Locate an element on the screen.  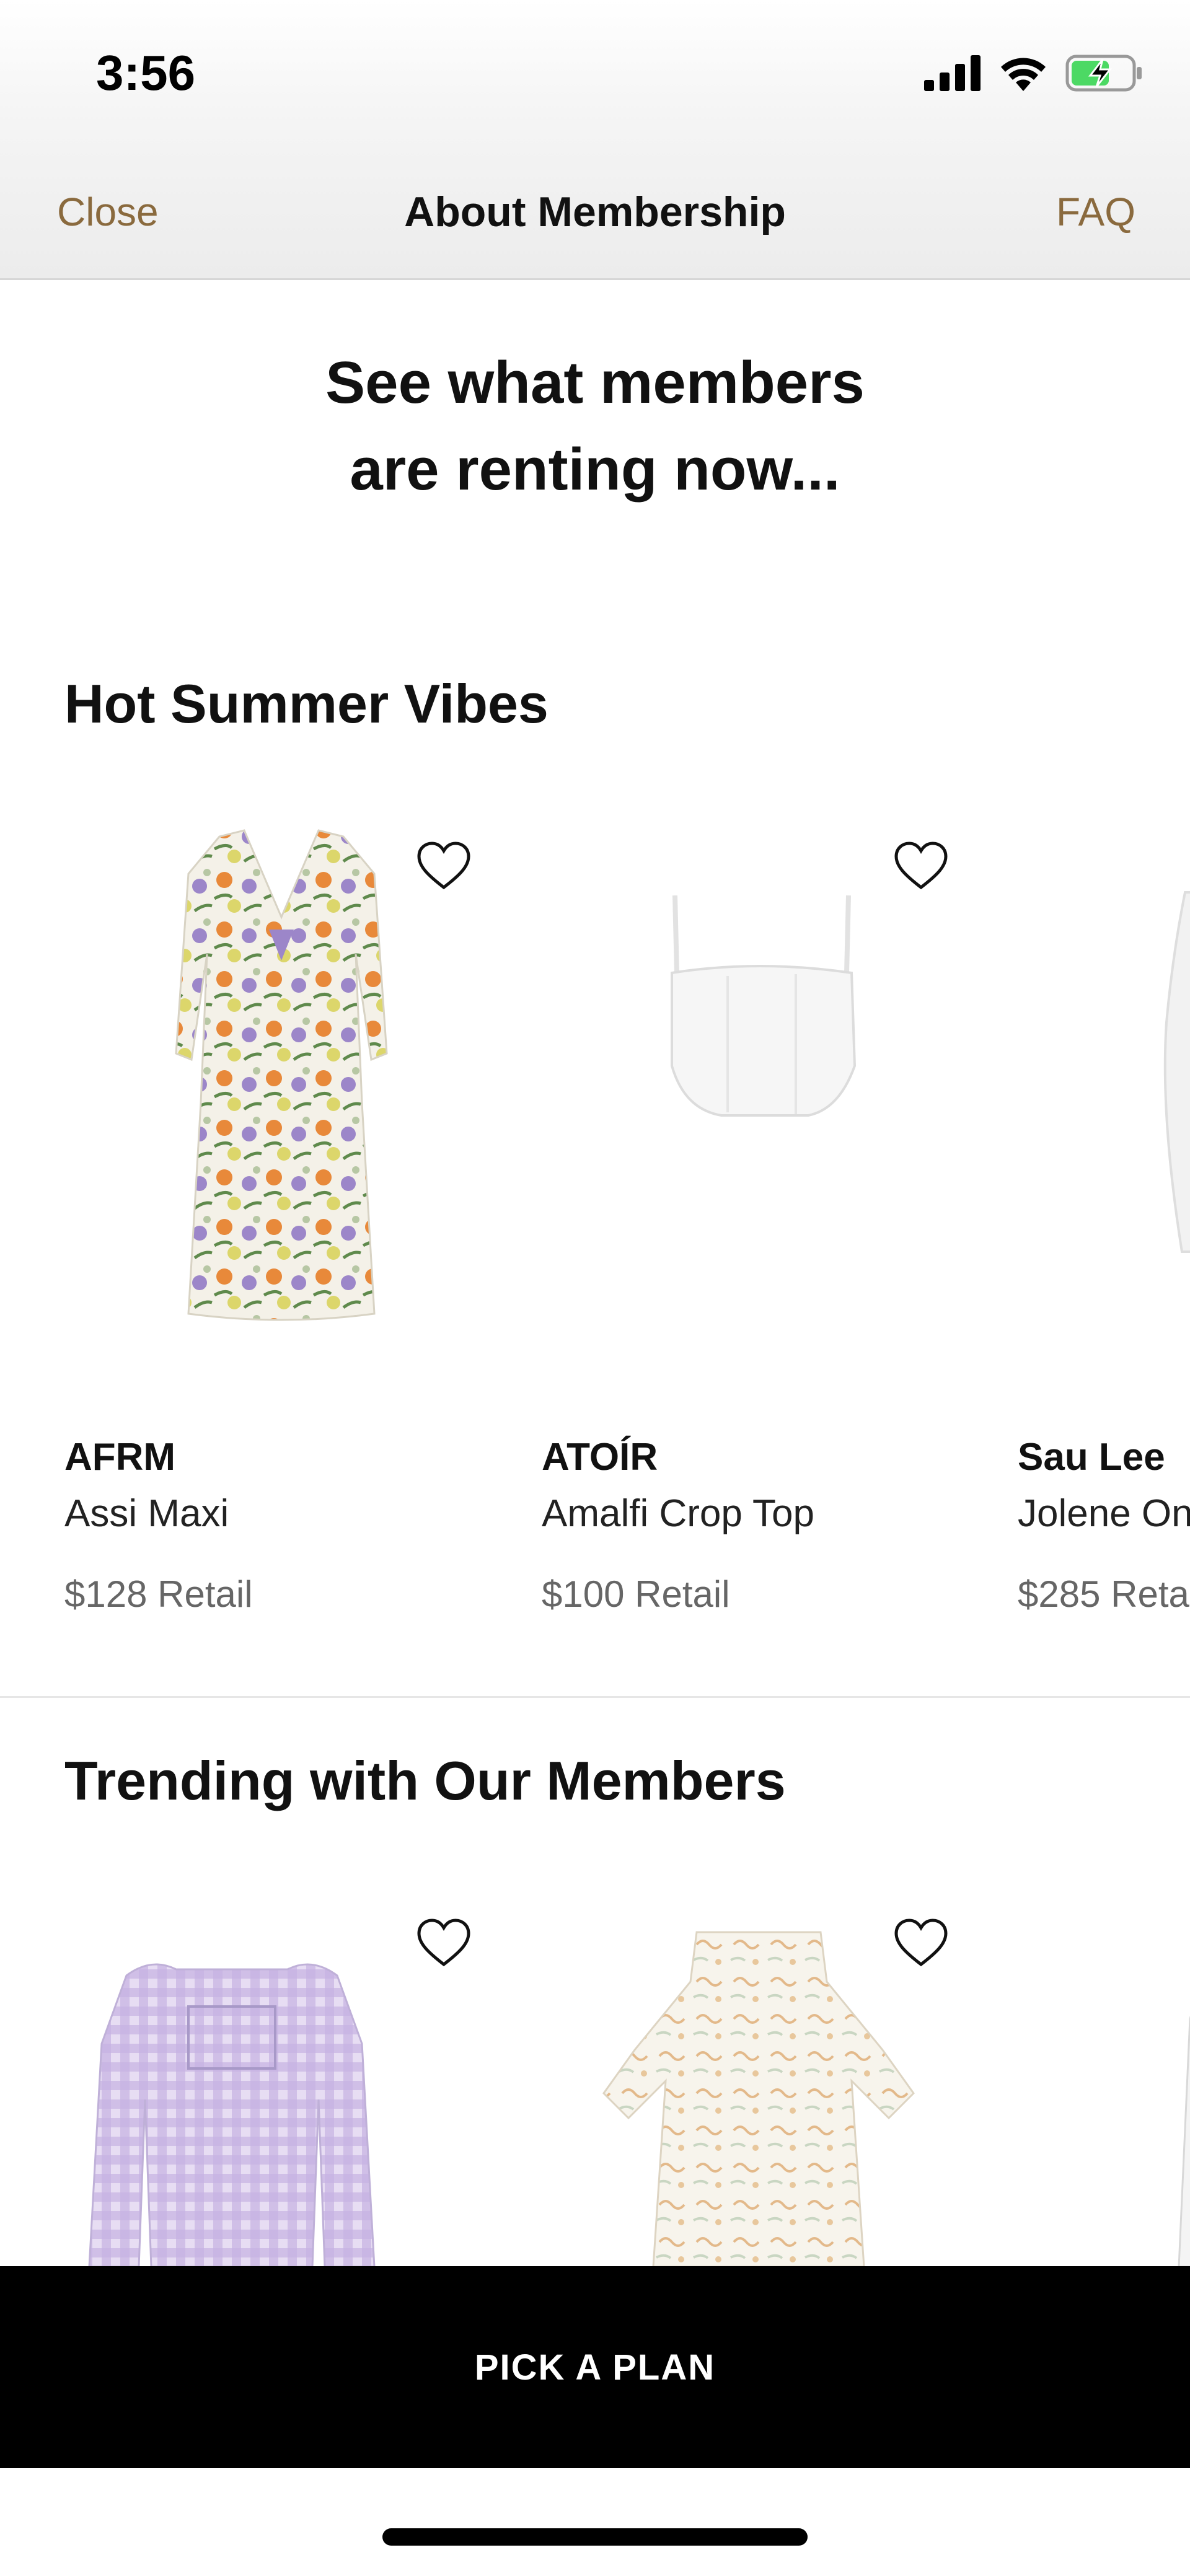
product-name: Amalfi Crop Top is located at coordinates (678, 1513).